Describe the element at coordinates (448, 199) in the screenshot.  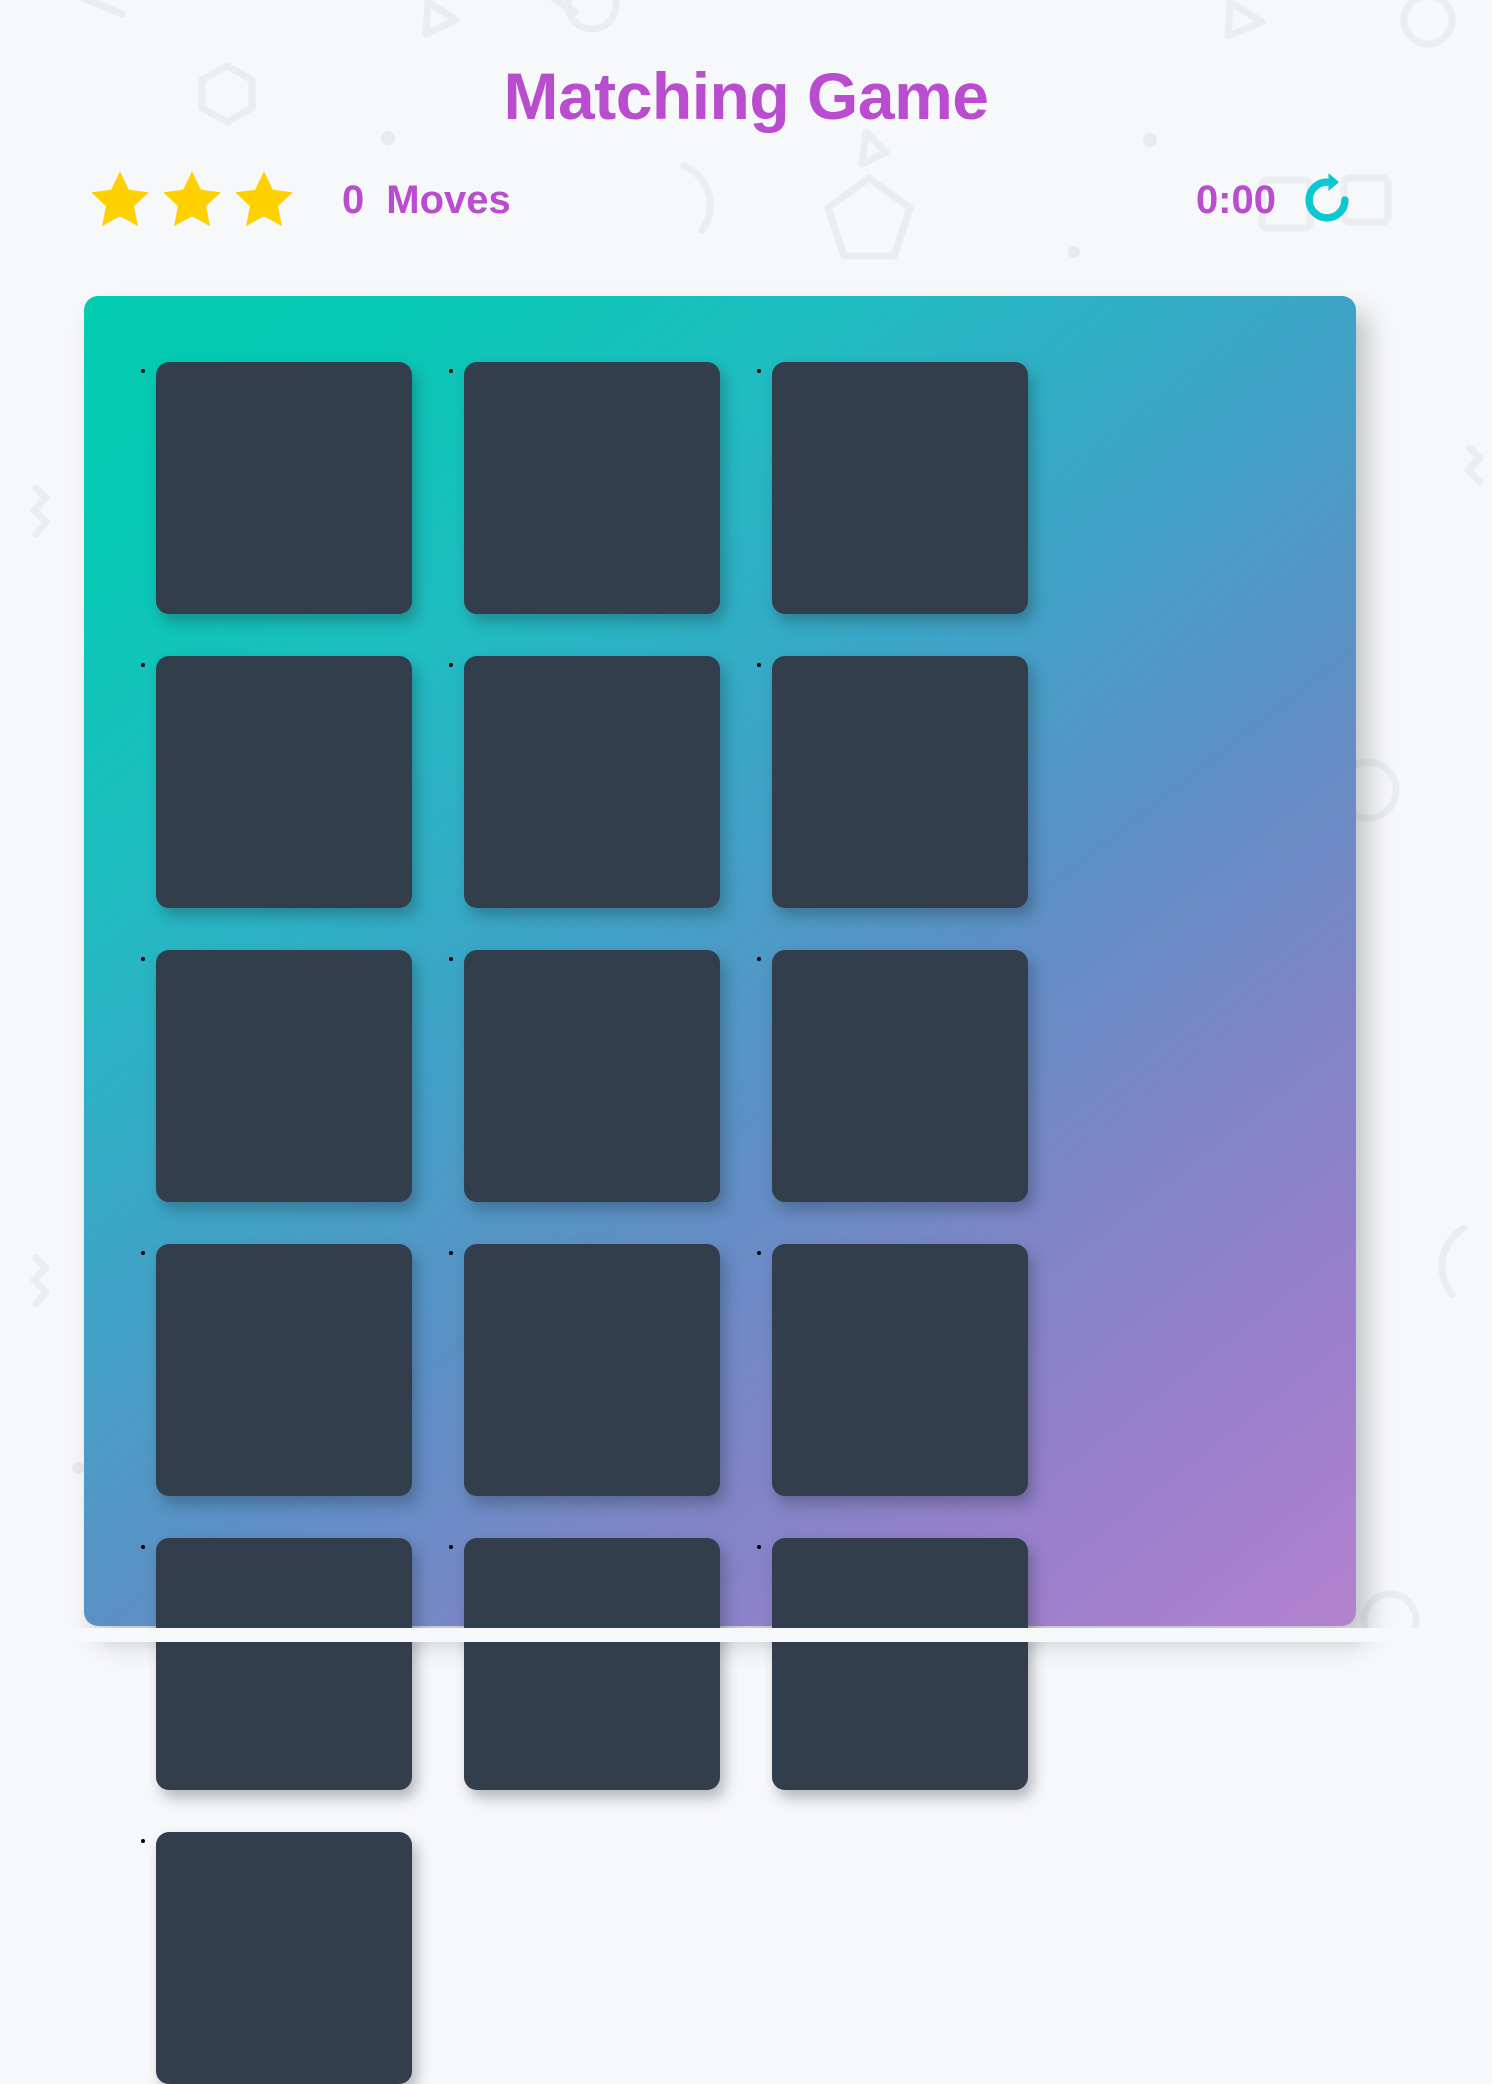
I see `moves-label: Moves` at that location.